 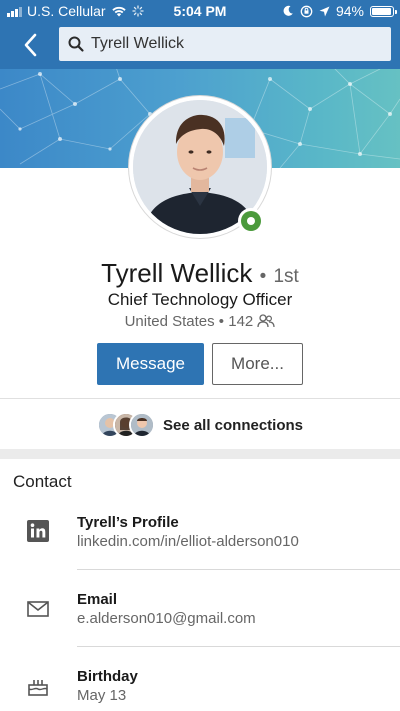 What do you see at coordinates (383, 11) in the screenshot?
I see `battery-icon` at bounding box center [383, 11].